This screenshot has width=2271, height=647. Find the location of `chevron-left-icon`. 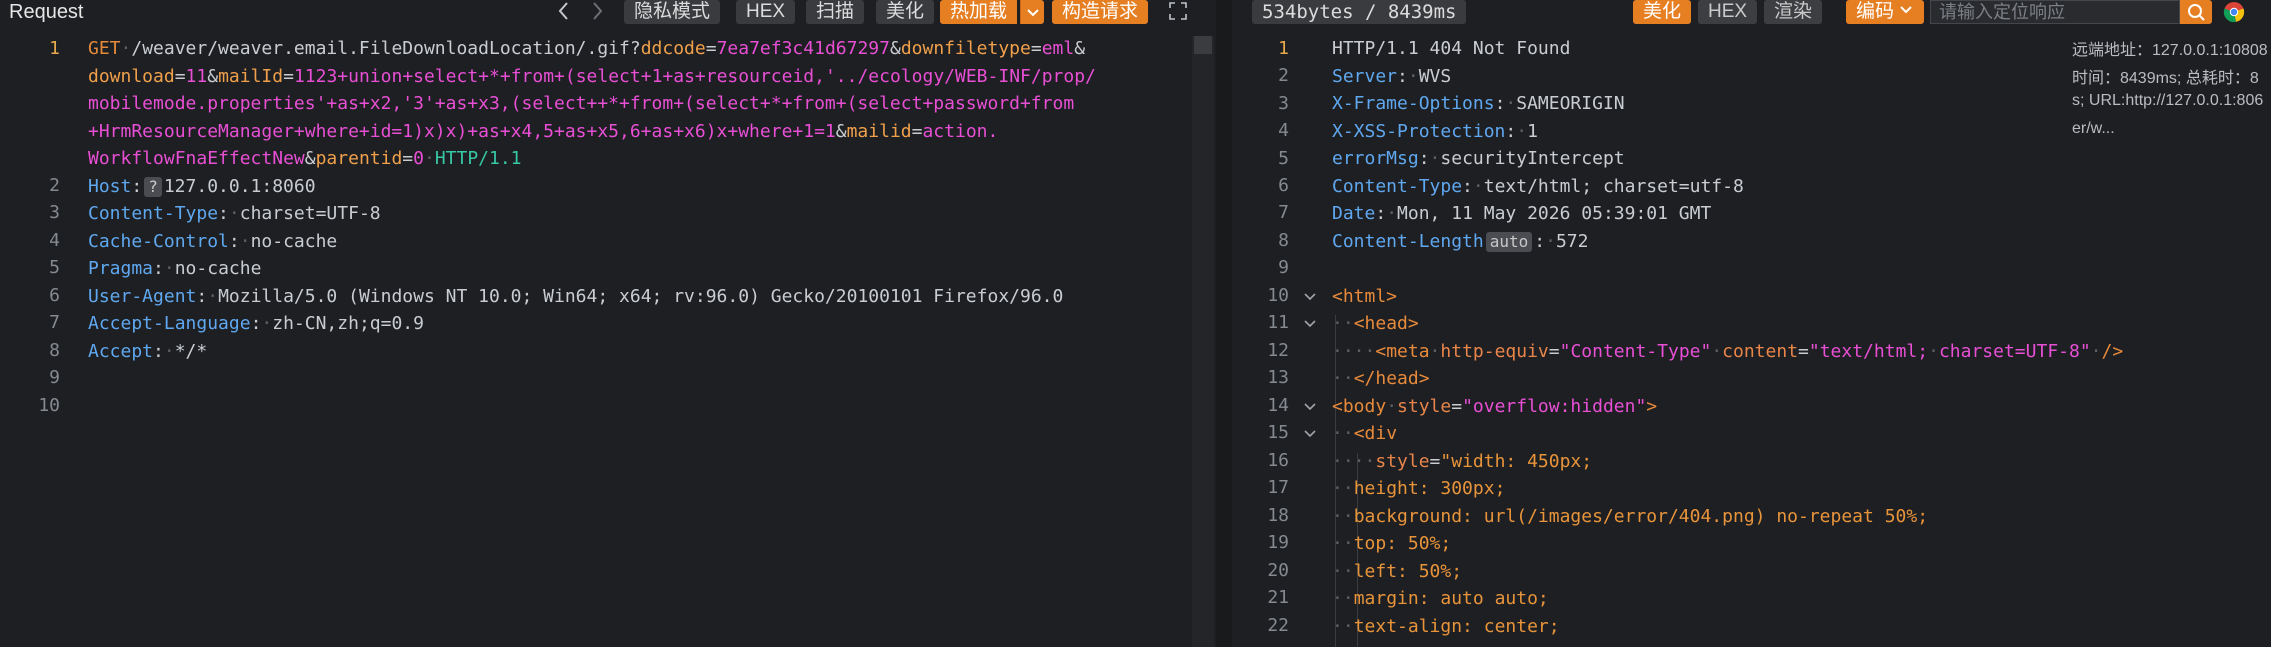

chevron-left-icon is located at coordinates (564, 12).